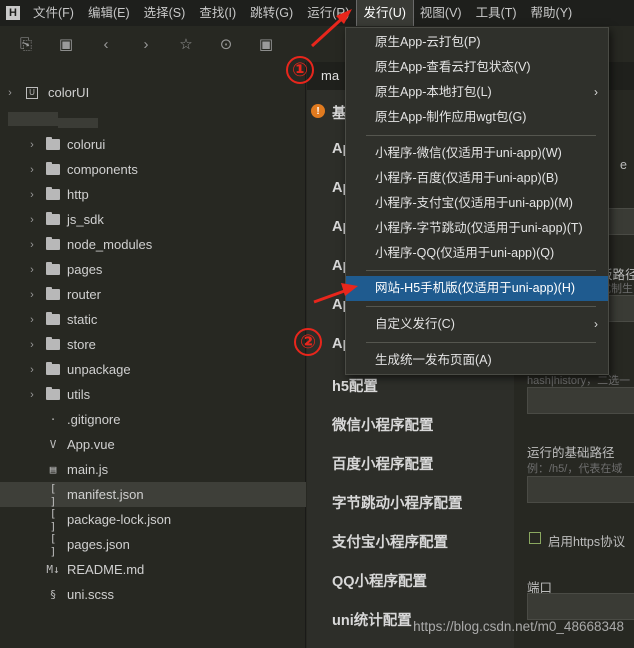 This screenshot has height=648, width=634. What do you see at coordinates (571, 453) in the screenshot?
I see `base-path-label: 运行的基础路径` at bounding box center [571, 453].